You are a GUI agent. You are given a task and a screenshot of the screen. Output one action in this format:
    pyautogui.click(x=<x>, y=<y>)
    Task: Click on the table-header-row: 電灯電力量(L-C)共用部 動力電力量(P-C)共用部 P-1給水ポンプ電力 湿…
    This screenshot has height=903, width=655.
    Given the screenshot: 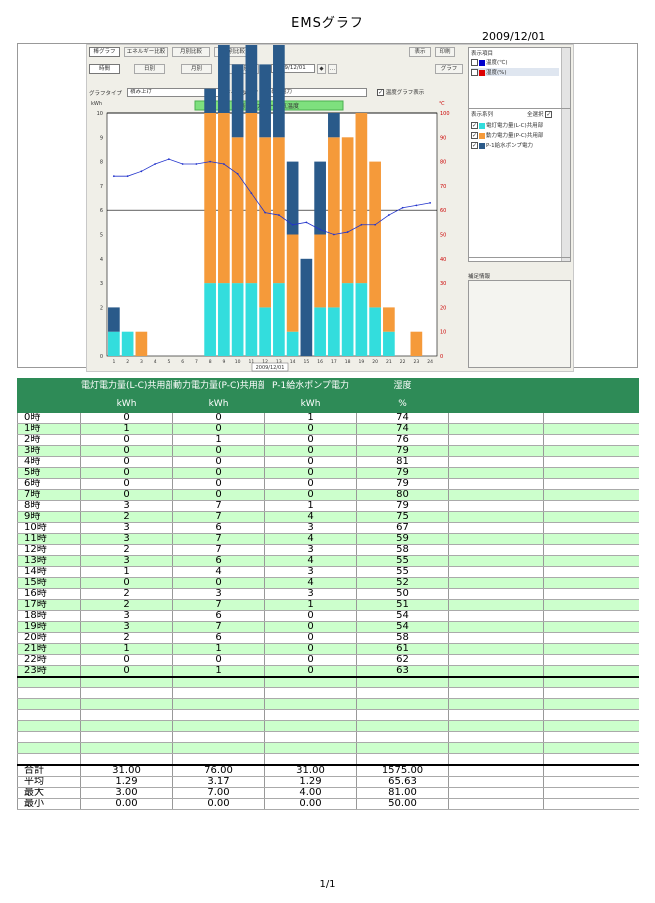 What is the action you would take?
    pyautogui.click(x=328, y=387)
    